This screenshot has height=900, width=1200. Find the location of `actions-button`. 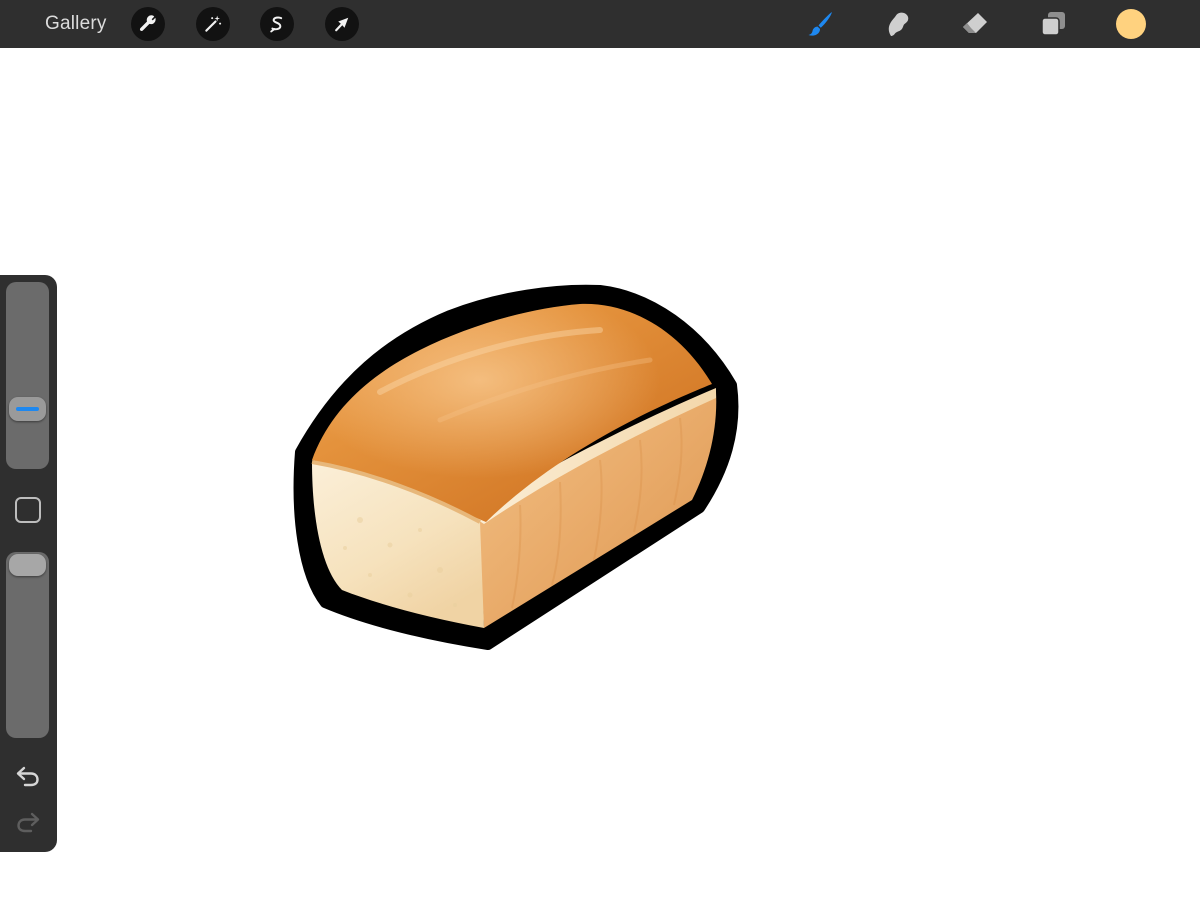

actions-button is located at coordinates (148, 24).